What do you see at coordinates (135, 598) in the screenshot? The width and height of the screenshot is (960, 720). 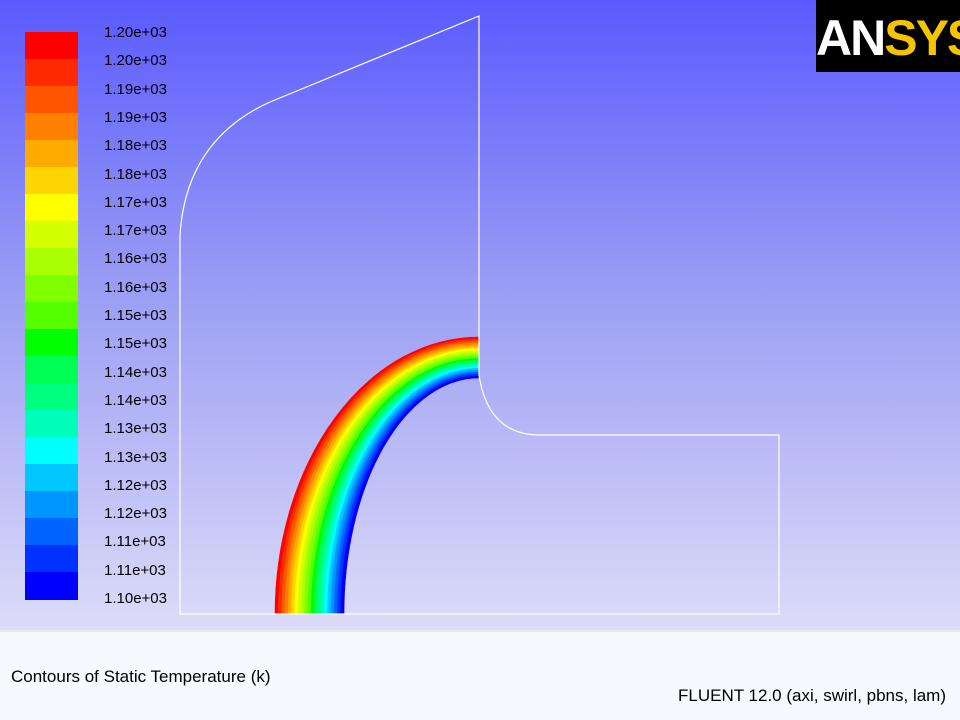 I see `colorbar-label: 1.10e+03` at bounding box center [135, 598].